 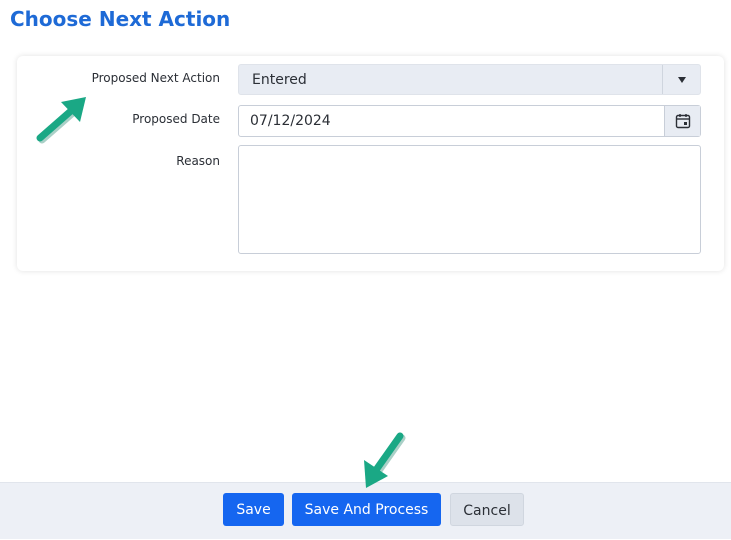 I want to click on proposed-date-input: 07/12/2024, so click(x=469, y=121).